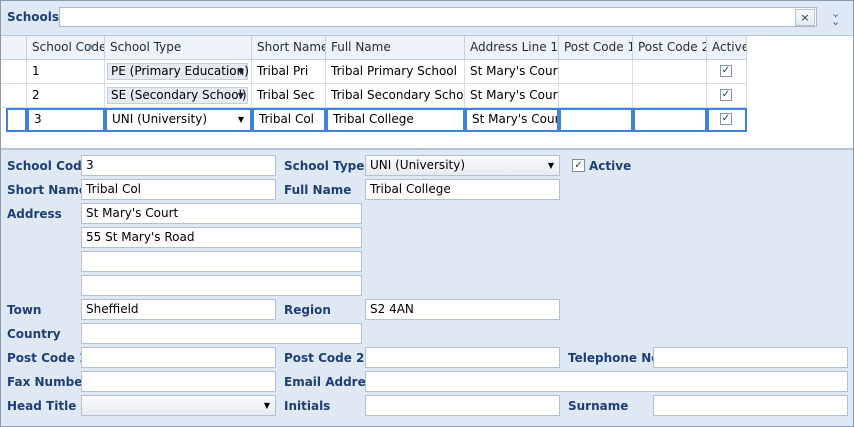 The width and height of the screenshot is (854, 427). What do you see at coordinates (596, 48) in the screenshot?
I see `column-header-post-code-1: Post Code 1` at bounding box center [596, 48].